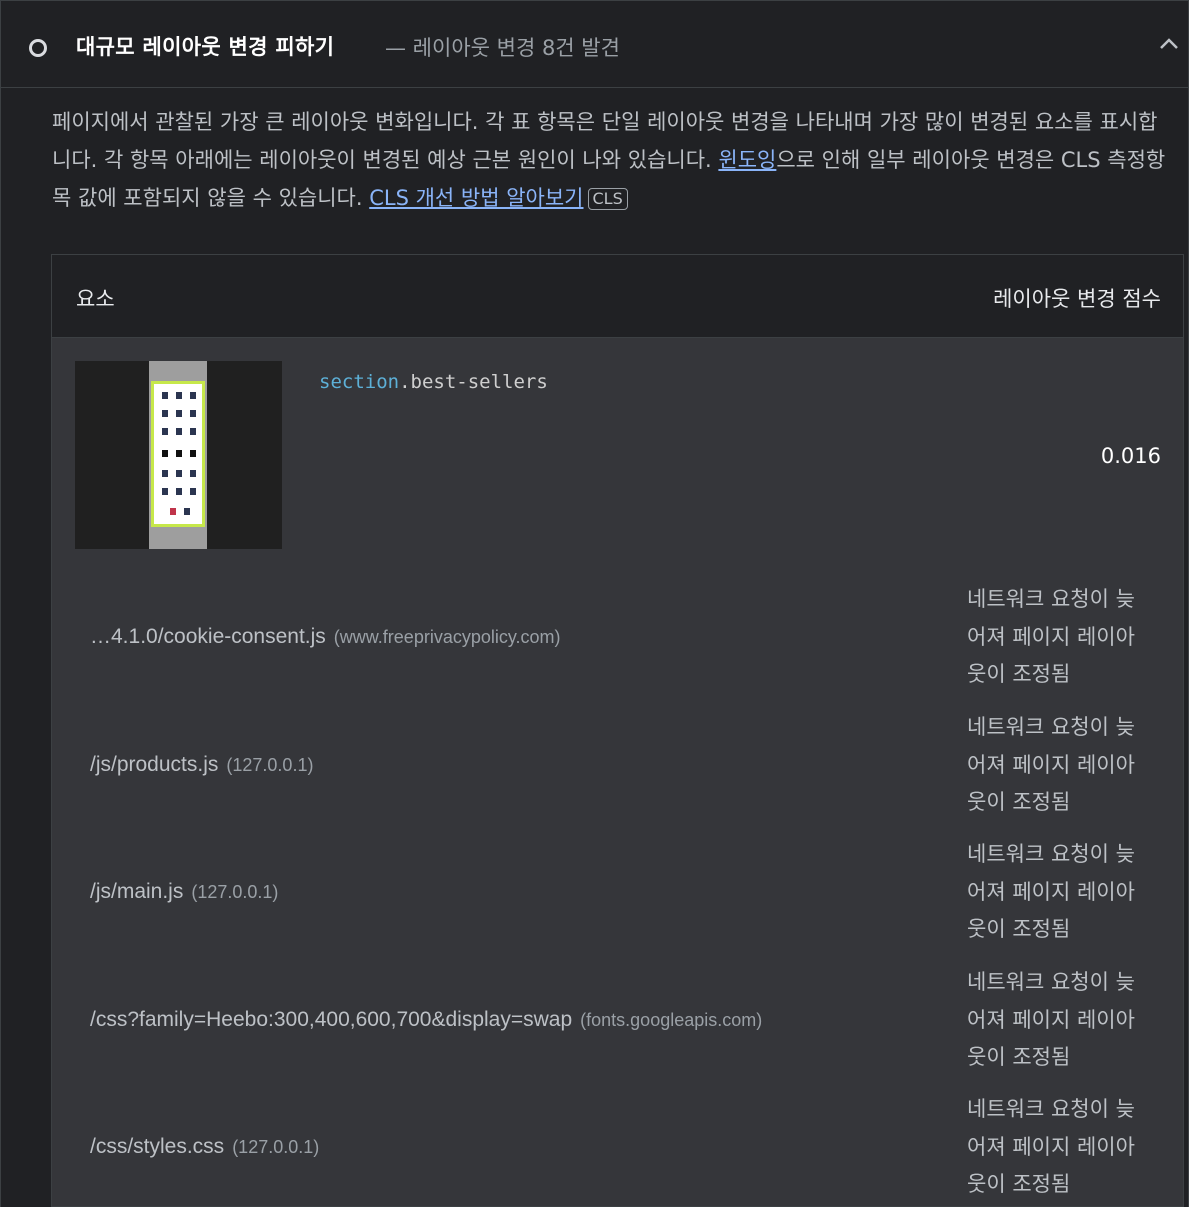 This screenshot has height=1207, width=1189. Describe the element at coordinates (157, 1146) in the screenshot. I see `cause-url-path: /css/styles.css` at that location.